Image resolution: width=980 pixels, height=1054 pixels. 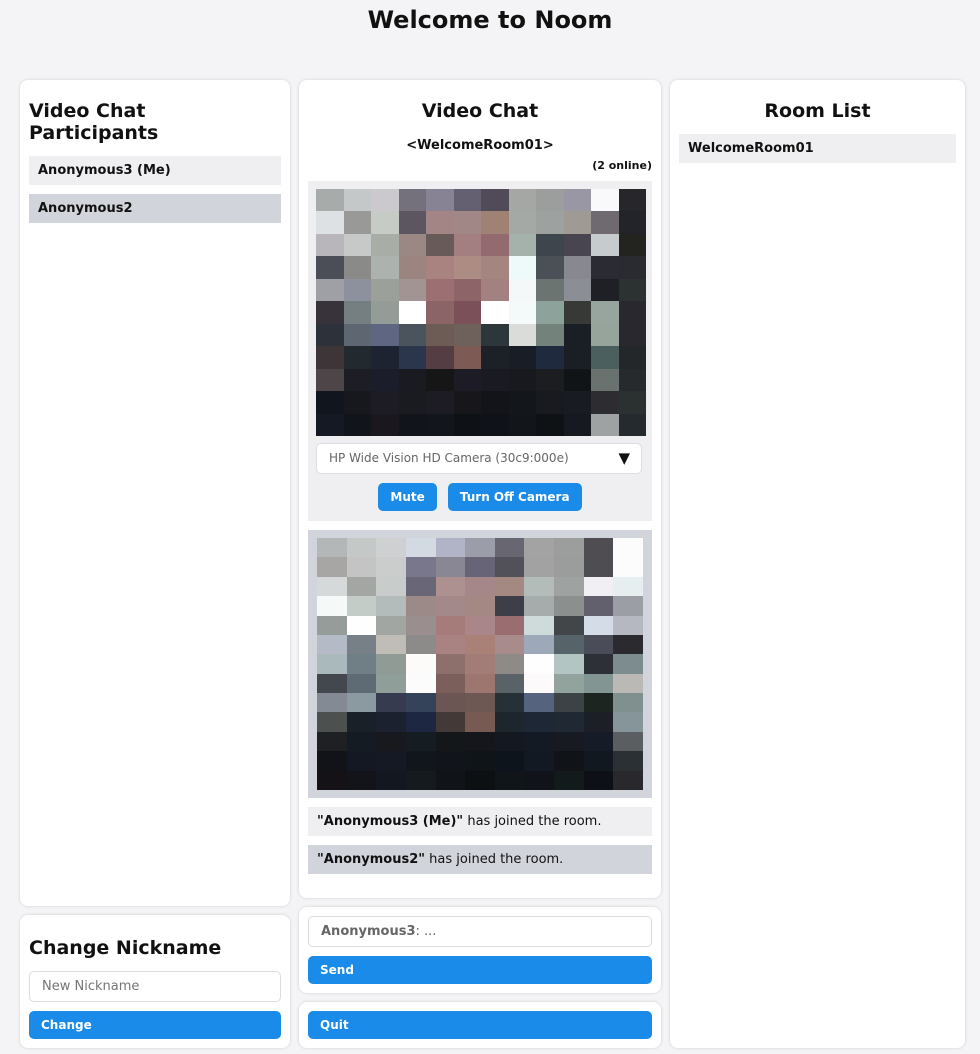 What do you see at coordinates (480, 1025) in the screenshot?
I see `quit-button: Quit` at bounding box center [480, 1025].